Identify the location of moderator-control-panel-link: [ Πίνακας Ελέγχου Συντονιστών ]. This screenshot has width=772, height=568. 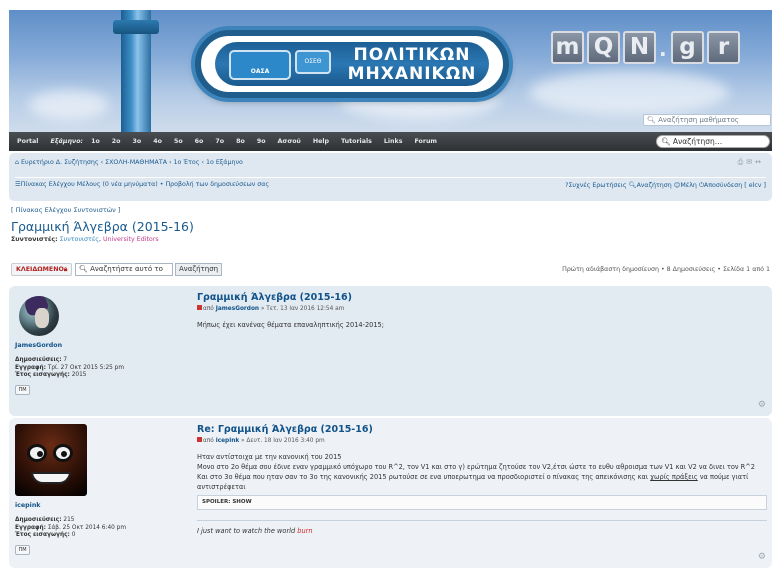
(65, 210).